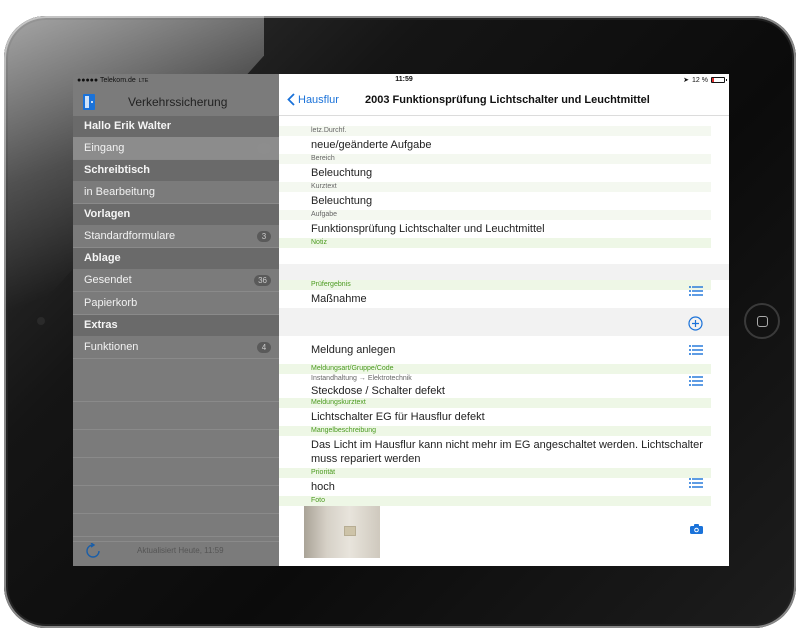 This screenshot has height=643, width=800. What do you see at coordinates (504, 533) in the screenshot?
I see `foto-row` at bounding box center [504, 533].